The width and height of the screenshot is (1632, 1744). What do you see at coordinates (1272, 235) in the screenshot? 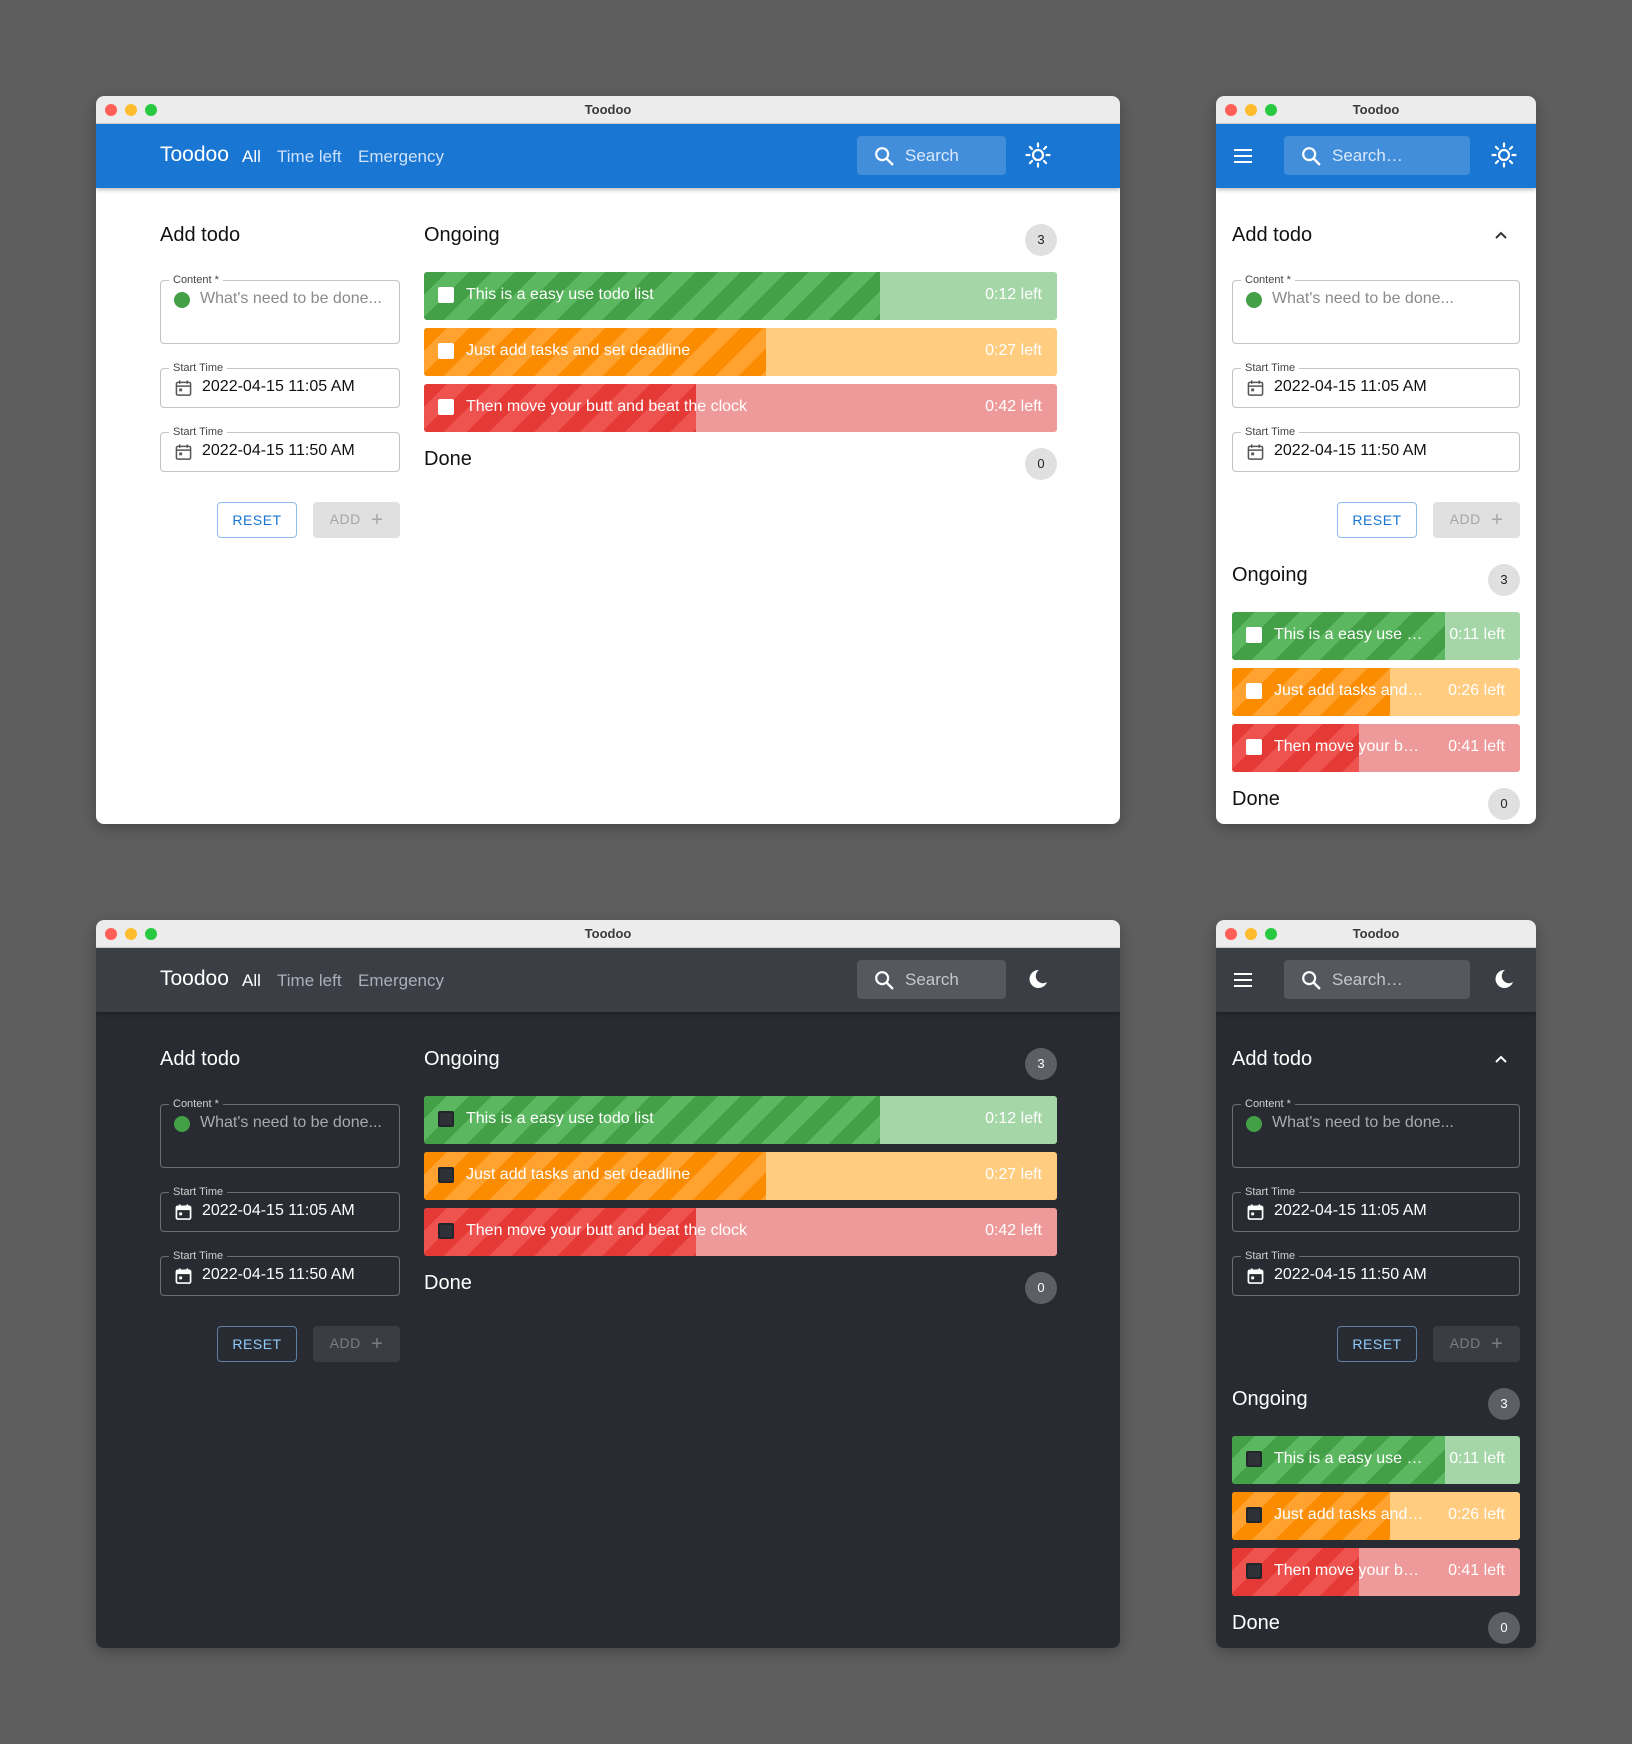
I see `add-todo-title: Add todo` at bounding box center [1272, 235].